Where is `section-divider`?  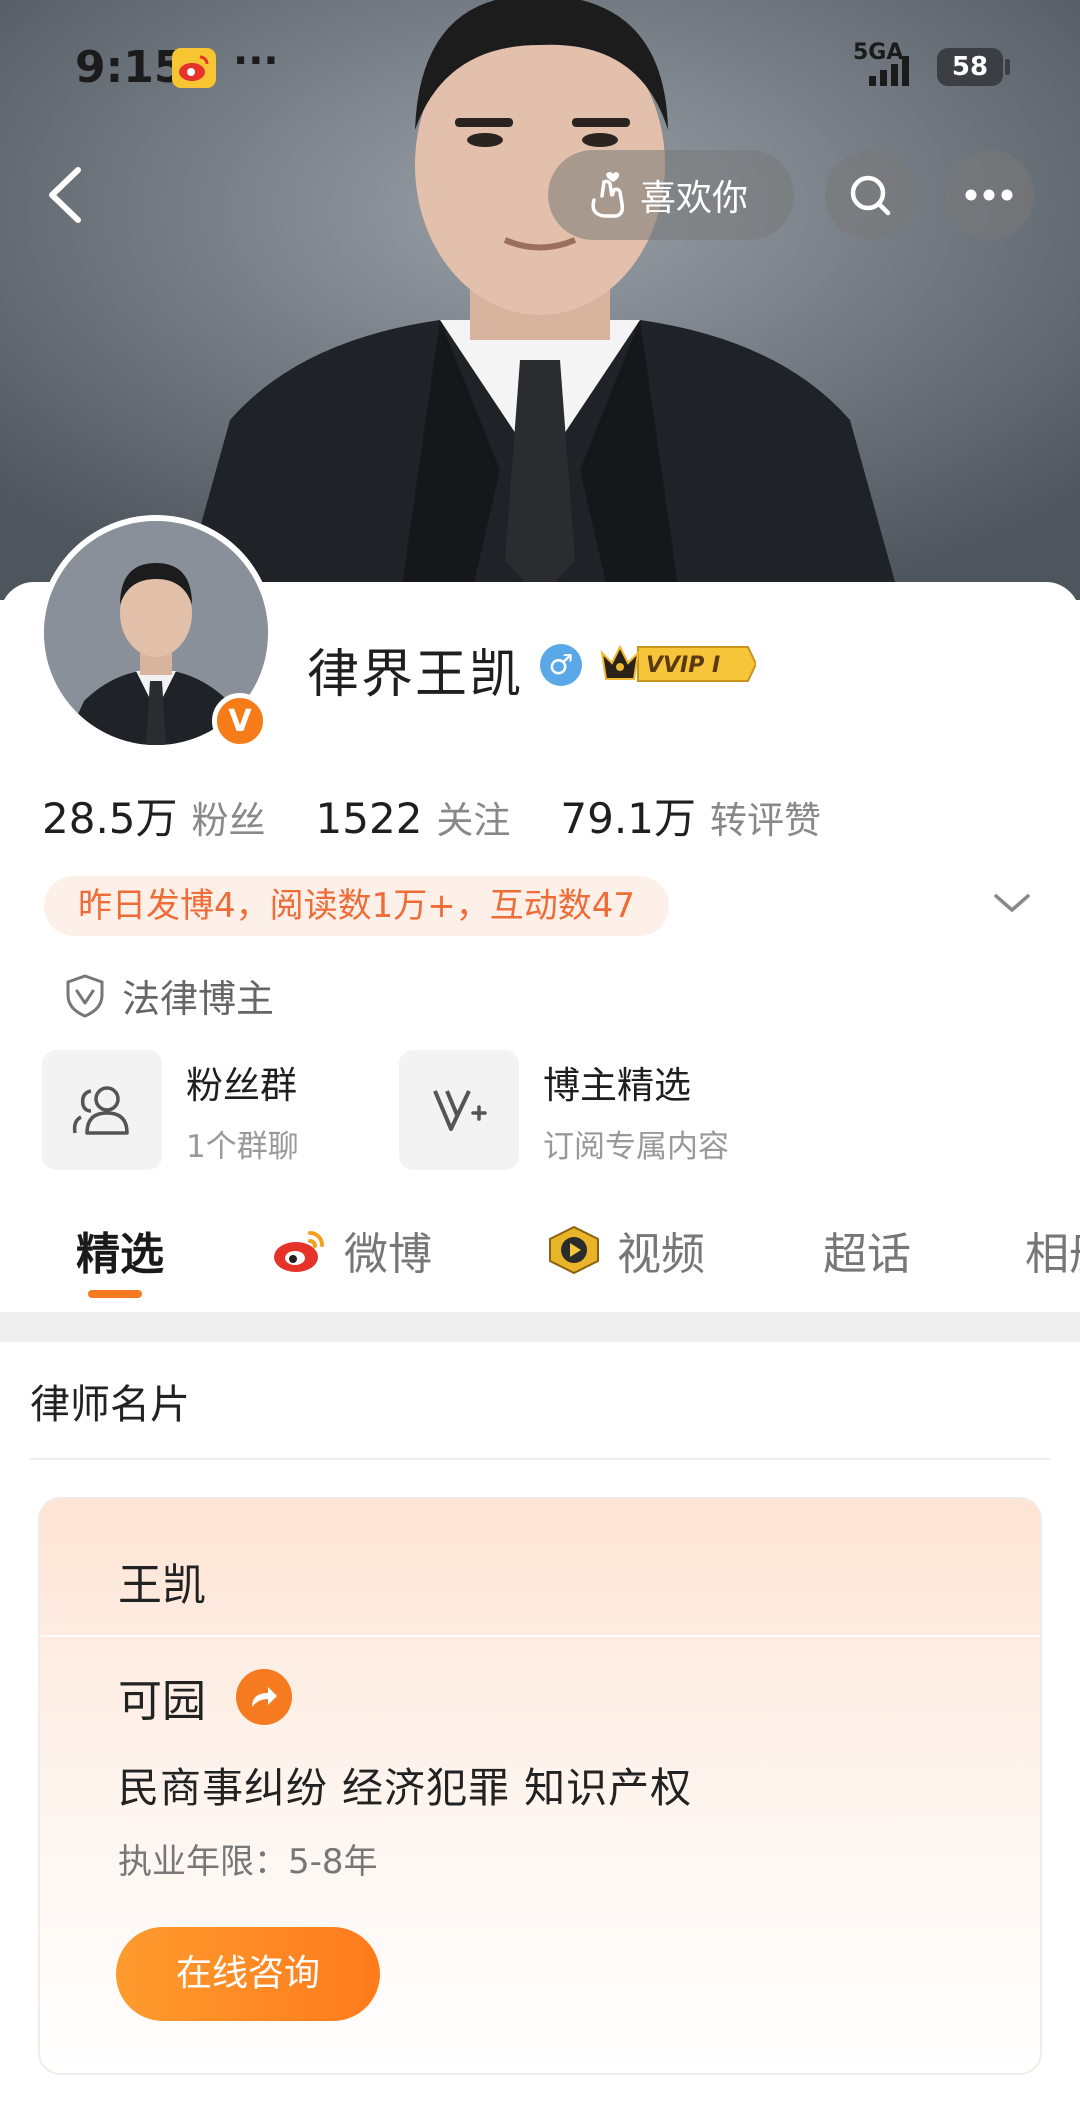
section-divider is located at coordinates (540, 1327).